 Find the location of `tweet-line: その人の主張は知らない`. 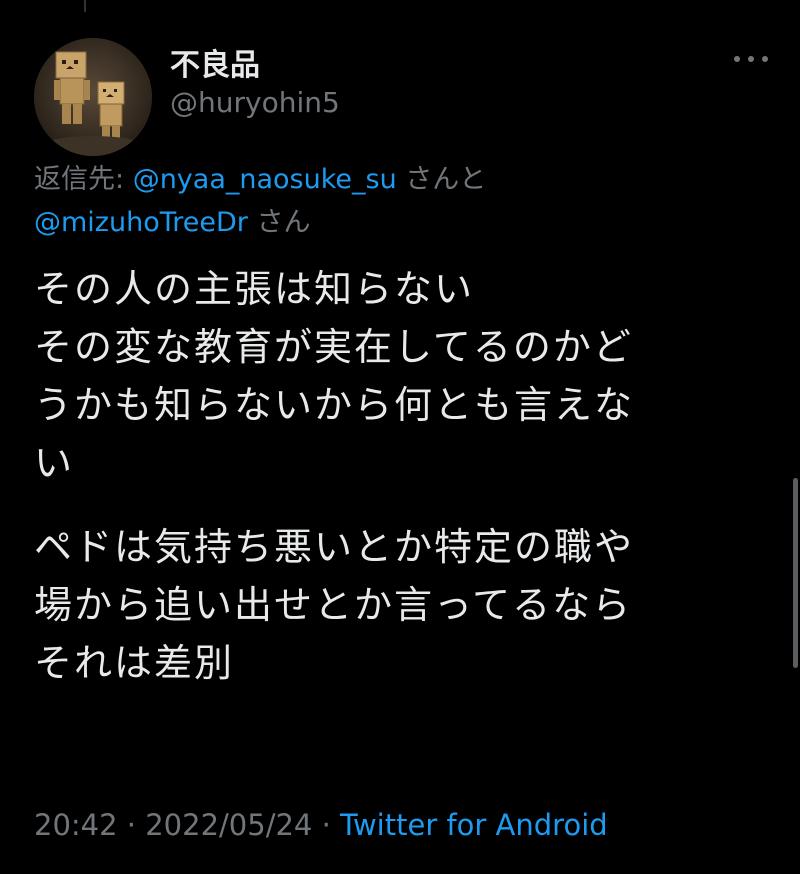

tweet-line: その人の主張は知らない is located at coordinates (254, 289).